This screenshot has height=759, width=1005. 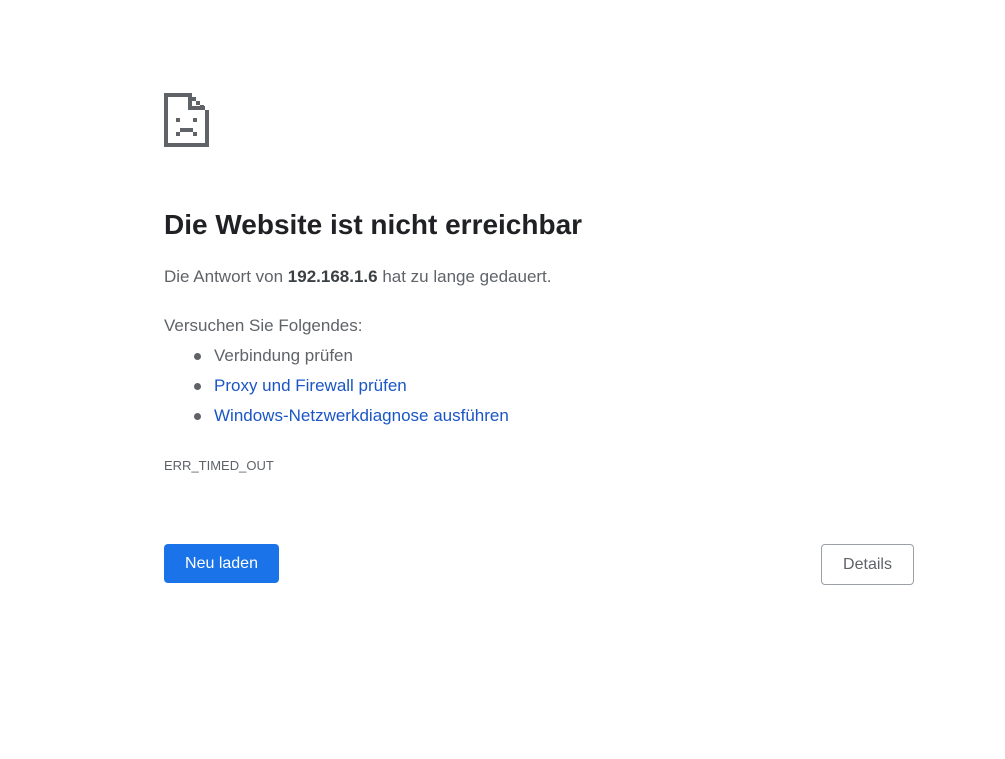 What do you see at coordinates (464, 276) in the screenshot?
I see `summary-suffix: hat zu lange gedauert.` at bounding box center [464, 276].